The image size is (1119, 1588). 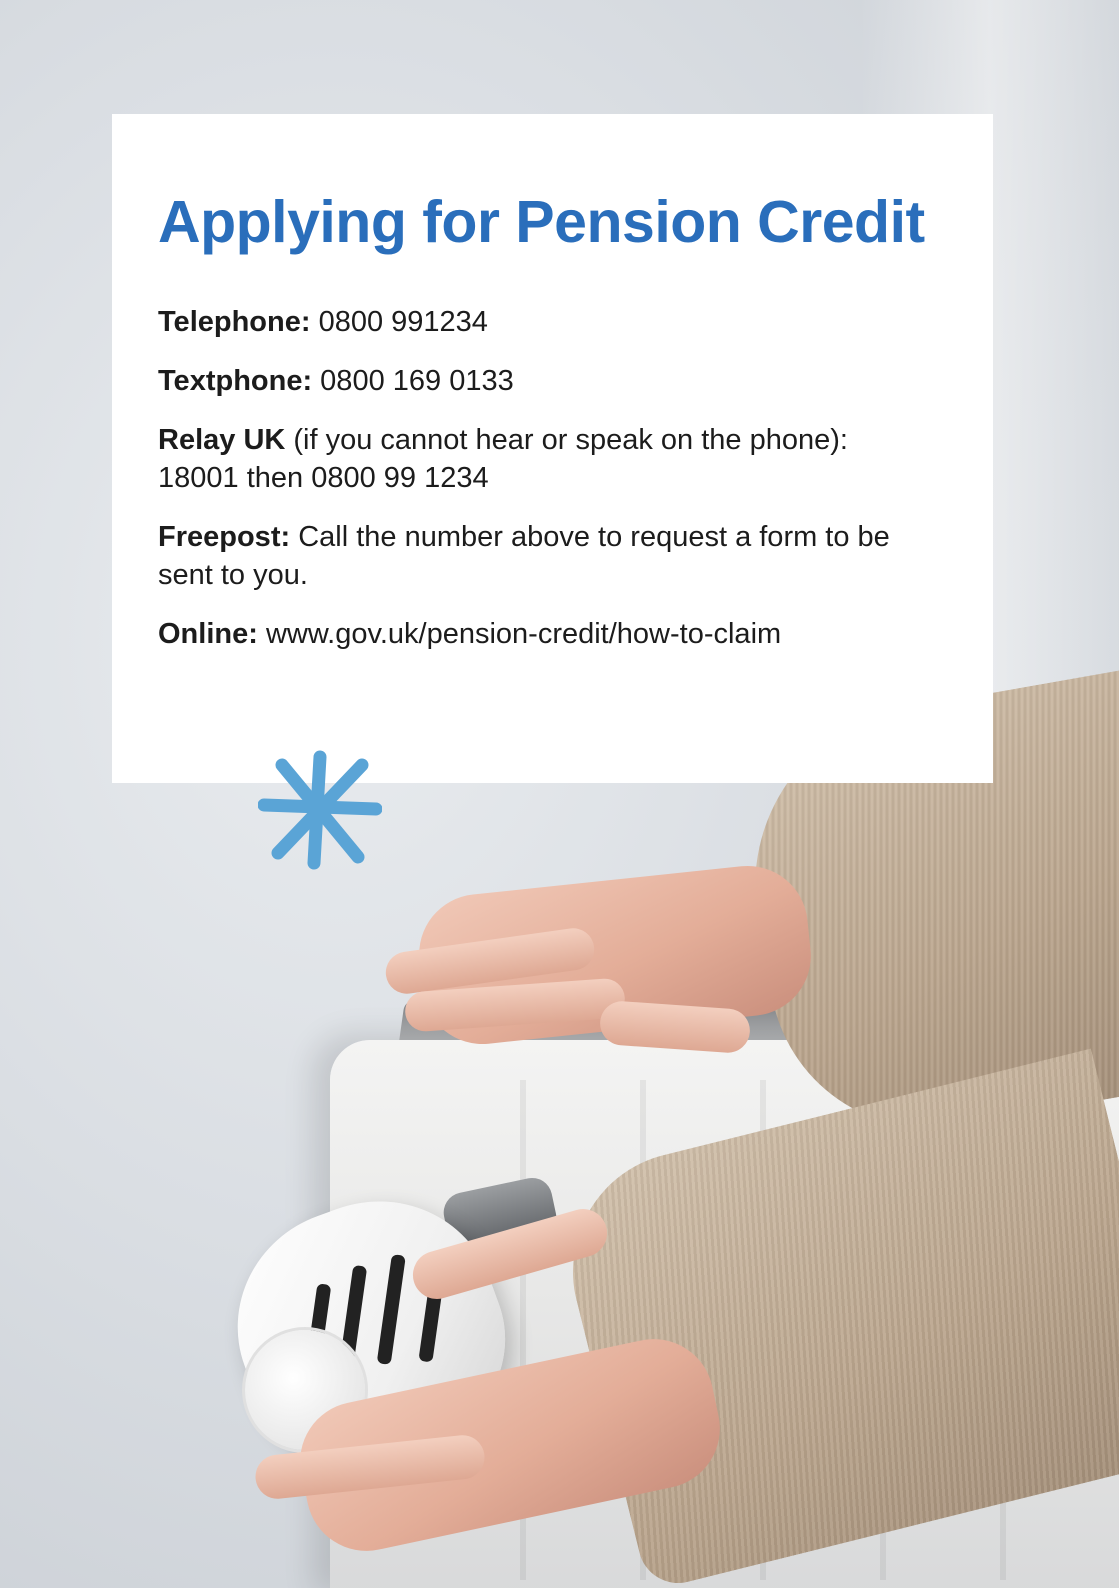 I want to click on asterisk-icon, so click(x=320, y=810).